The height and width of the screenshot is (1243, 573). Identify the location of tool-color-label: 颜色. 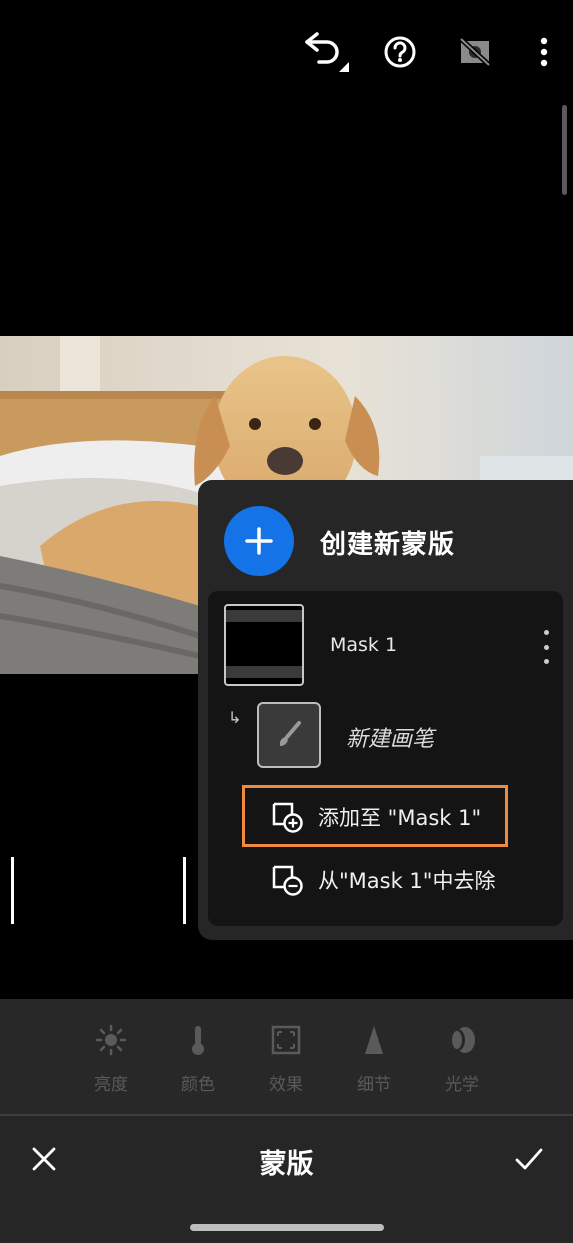
(198, 1085).